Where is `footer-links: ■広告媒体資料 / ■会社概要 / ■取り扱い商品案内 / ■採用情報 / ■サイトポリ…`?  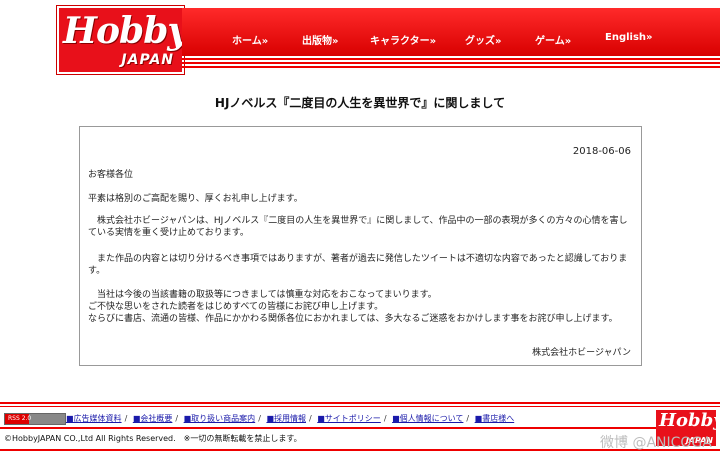 footer-links: ■広告媒体資料 / ■会社概要 / ■取り扱い商品案内 / ■採用情報 / ■サイトポリ… is located at coordinates (290, 418).